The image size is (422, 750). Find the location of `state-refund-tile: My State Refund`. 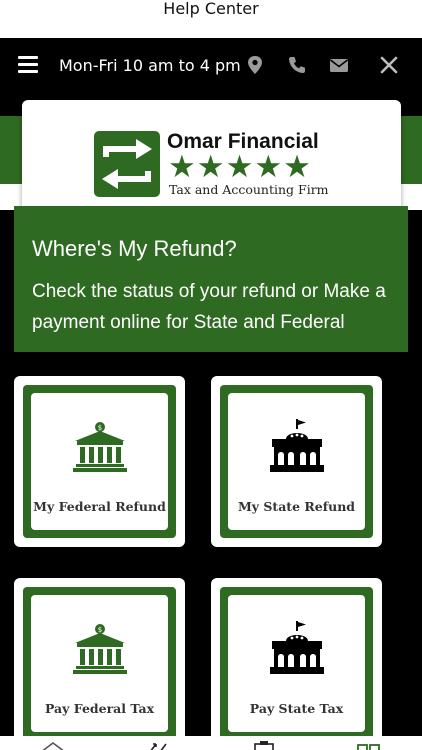

state-refund-tile: My State Refund is located at coordinates (296, 461).